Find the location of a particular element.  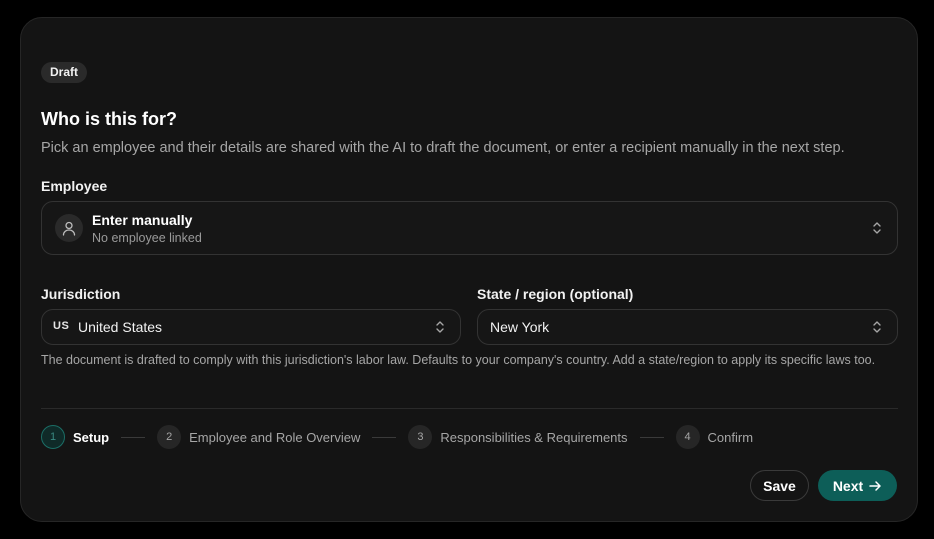

next-button-label: Next is located at coordinates (848, 485).